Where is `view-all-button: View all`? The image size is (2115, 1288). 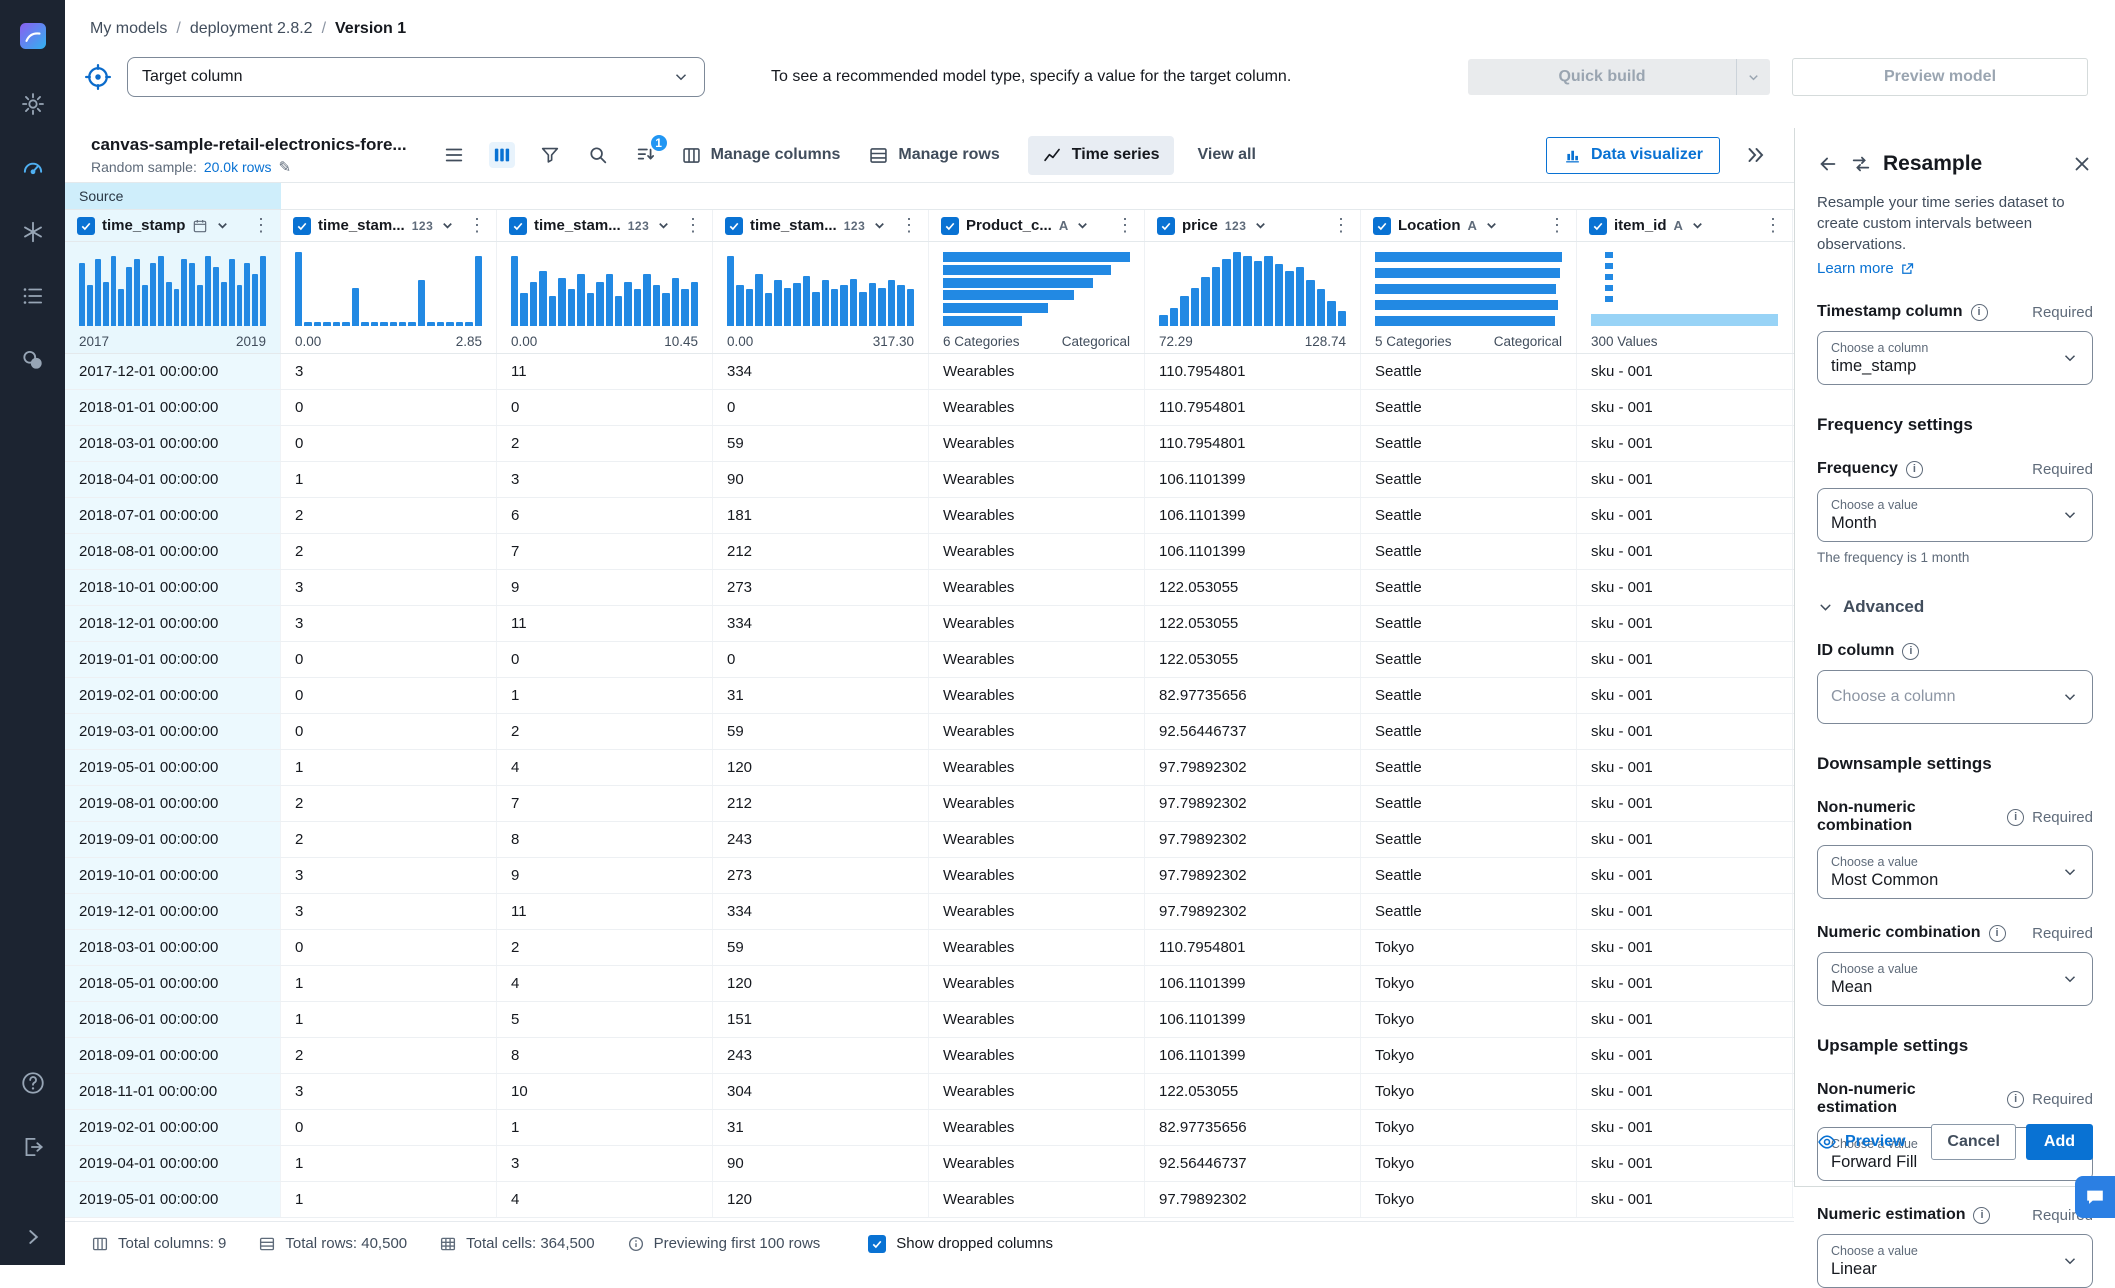 view-all-button: View all is located at coordinates (1227, 155).